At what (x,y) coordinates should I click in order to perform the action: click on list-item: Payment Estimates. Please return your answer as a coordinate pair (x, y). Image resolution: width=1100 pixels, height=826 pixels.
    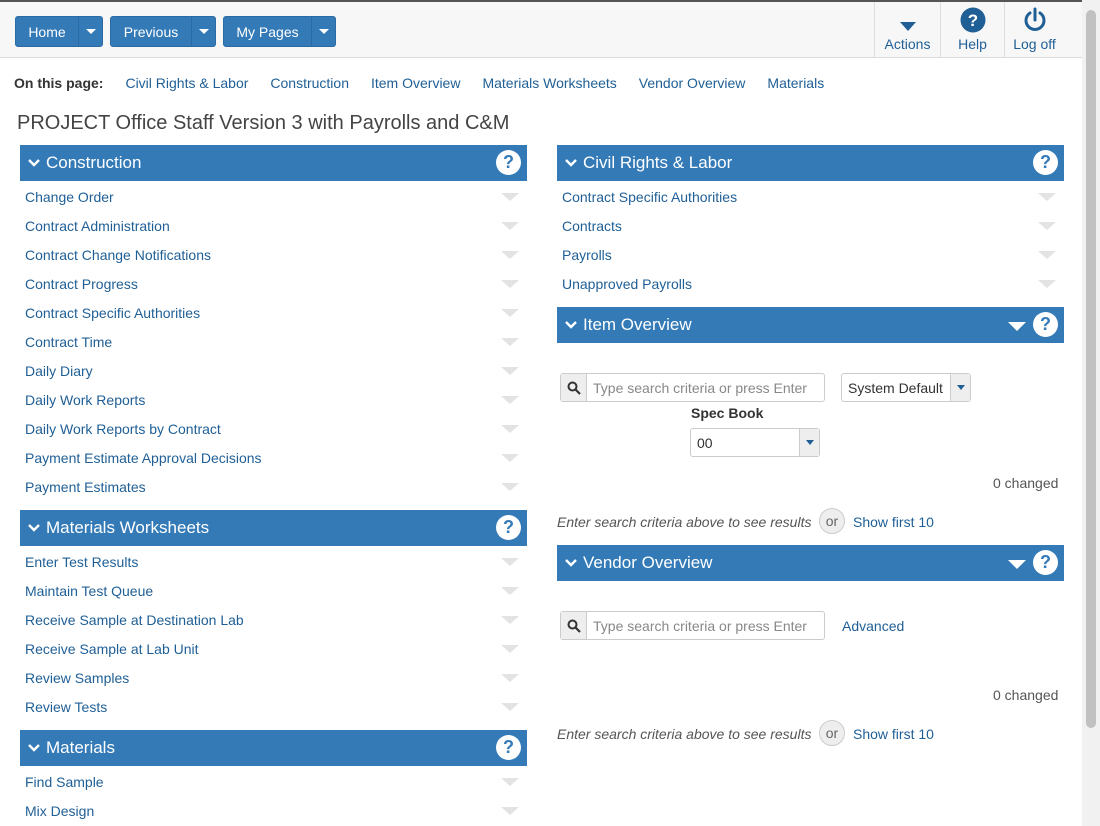
    Looking at the image, I should click on (273, 486).